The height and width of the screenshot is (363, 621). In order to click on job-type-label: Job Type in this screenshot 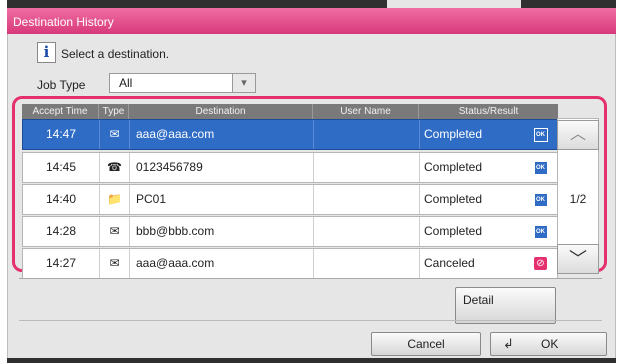, I will do `click(61, 85)`.